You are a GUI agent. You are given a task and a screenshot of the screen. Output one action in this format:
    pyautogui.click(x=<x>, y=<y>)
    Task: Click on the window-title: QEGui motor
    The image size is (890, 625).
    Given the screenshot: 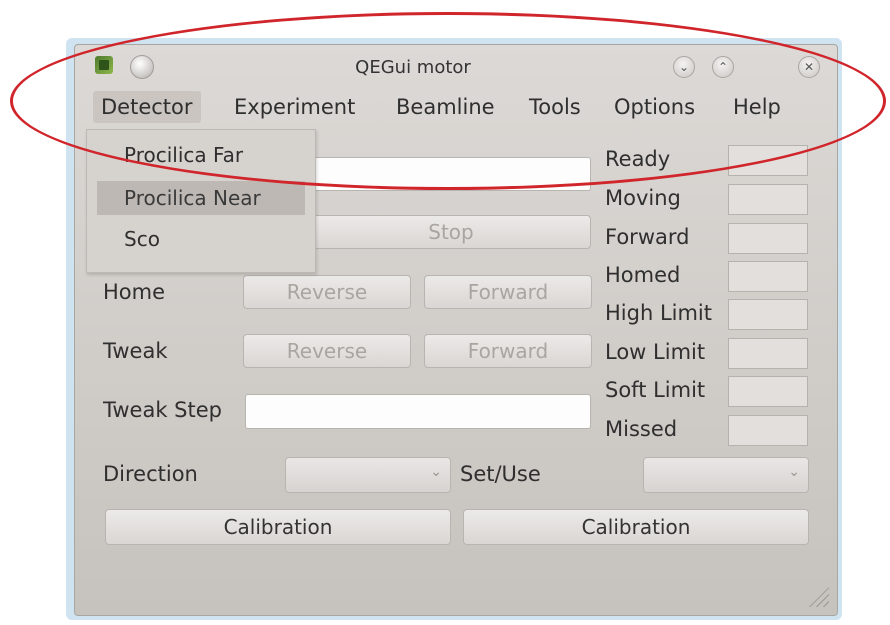 What is the action you would take?
    pyautogui.click(x=413, y=67)
    